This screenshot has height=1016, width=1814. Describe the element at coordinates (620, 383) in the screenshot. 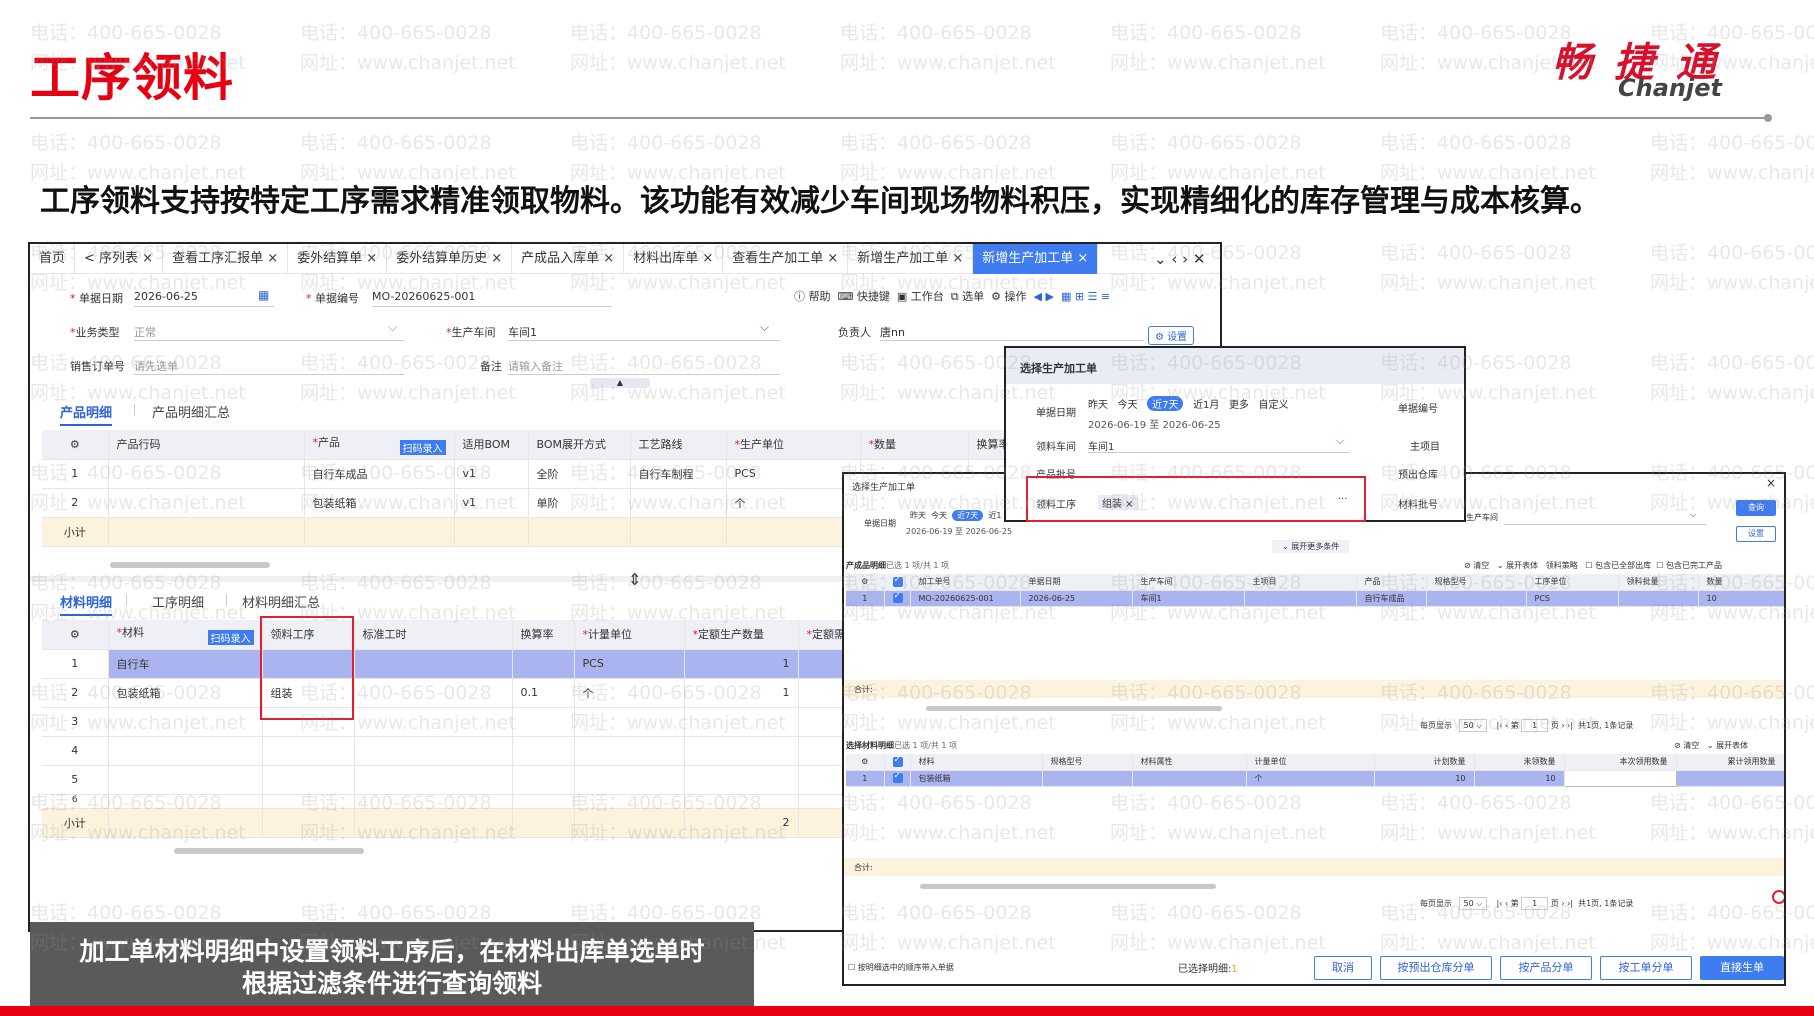

I see `collapse-toggle: ▲` at that location.